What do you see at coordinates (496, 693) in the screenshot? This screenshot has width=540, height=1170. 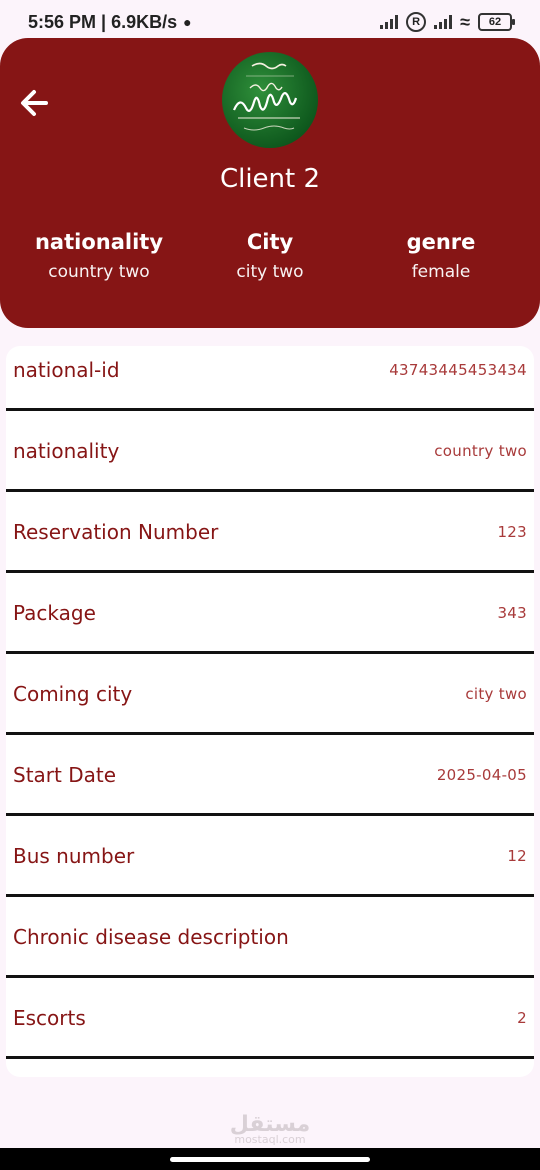 I see `detail-value: city two` at bounding box center [496, 693].